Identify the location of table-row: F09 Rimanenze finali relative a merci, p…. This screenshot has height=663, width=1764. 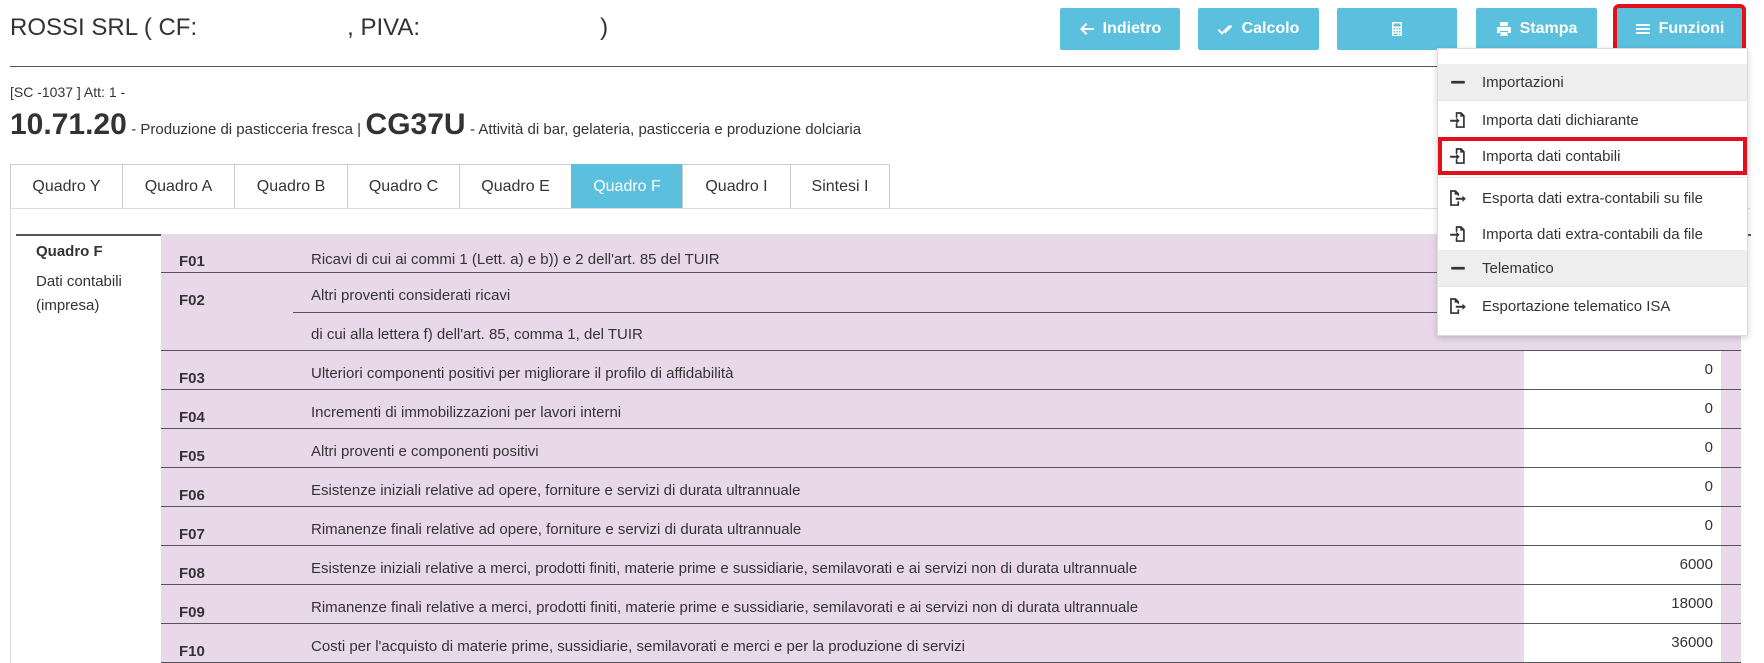
(951, 604).